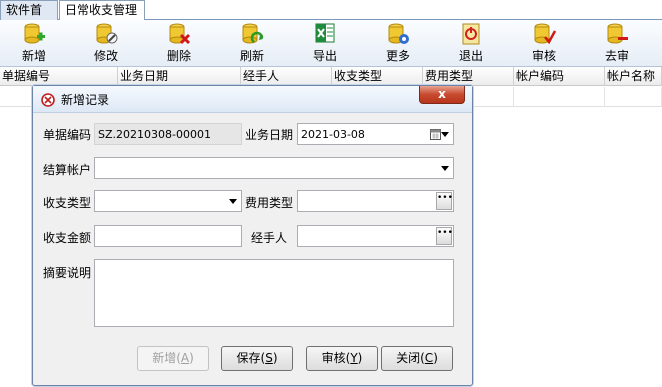  I want to click on toolbar-unapprove-label: 去审, so click(616, 56).